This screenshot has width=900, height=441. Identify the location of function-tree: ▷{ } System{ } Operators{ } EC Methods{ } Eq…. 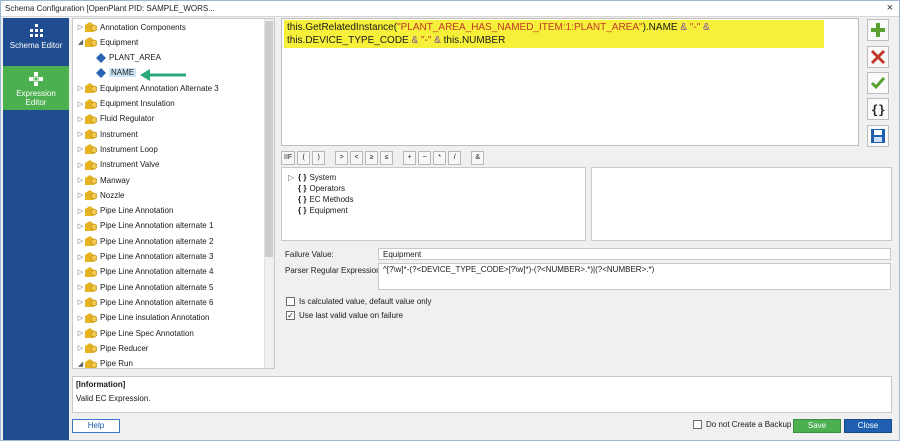
(433, 204).